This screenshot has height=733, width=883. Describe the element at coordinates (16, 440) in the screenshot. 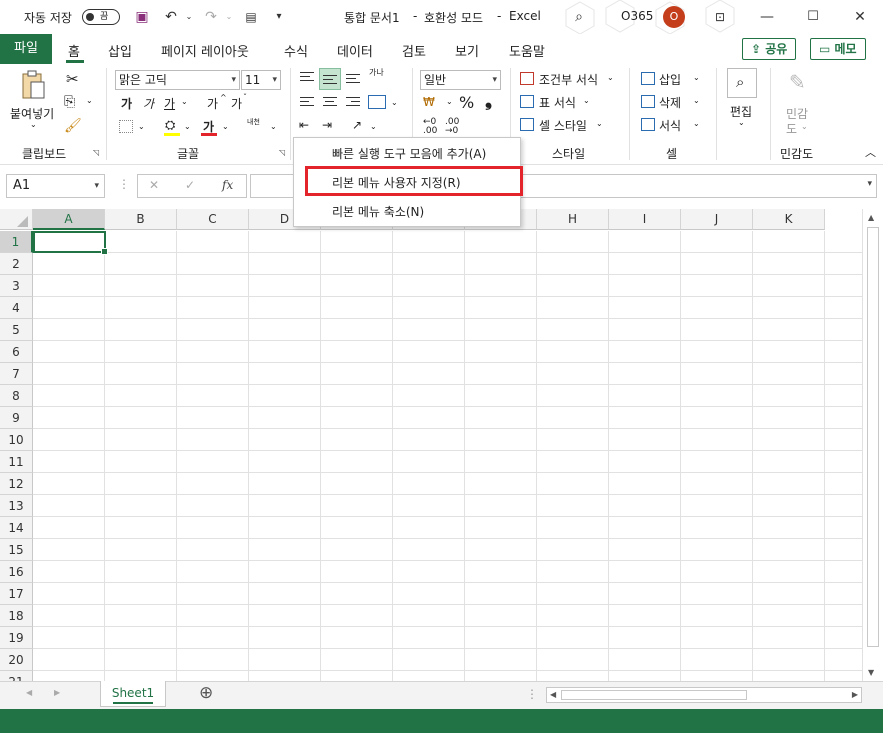

I see `row-header: 10` at that location.